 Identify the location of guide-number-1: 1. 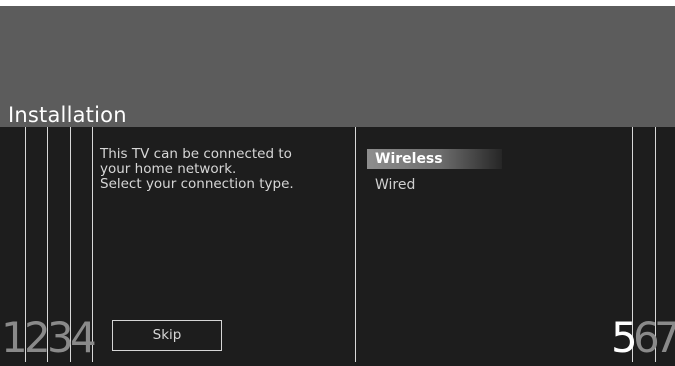
(14, 337).